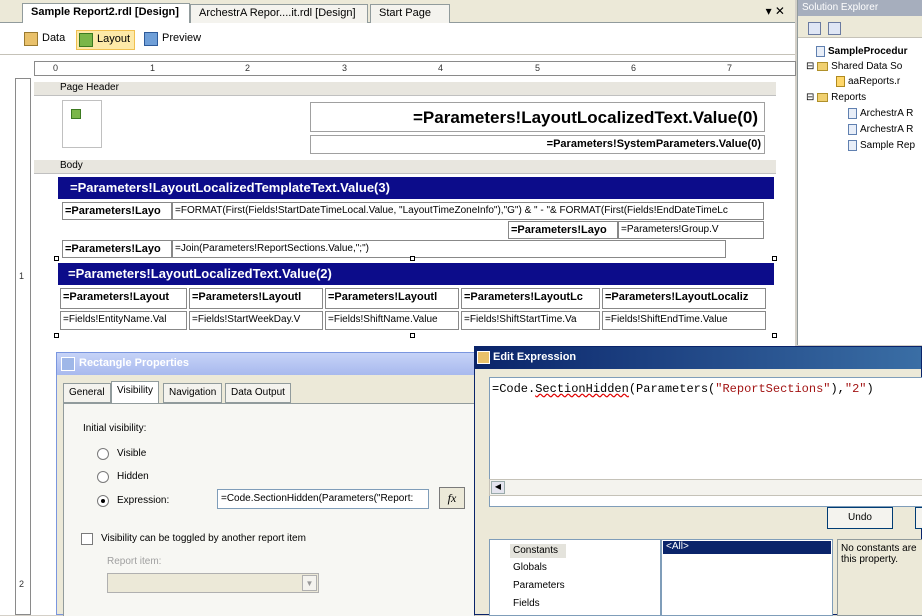 The height and width of the screenshot is (616, 922). I want to click on rectangle-properties-title: Rectangle Properties, so click(268, 364).